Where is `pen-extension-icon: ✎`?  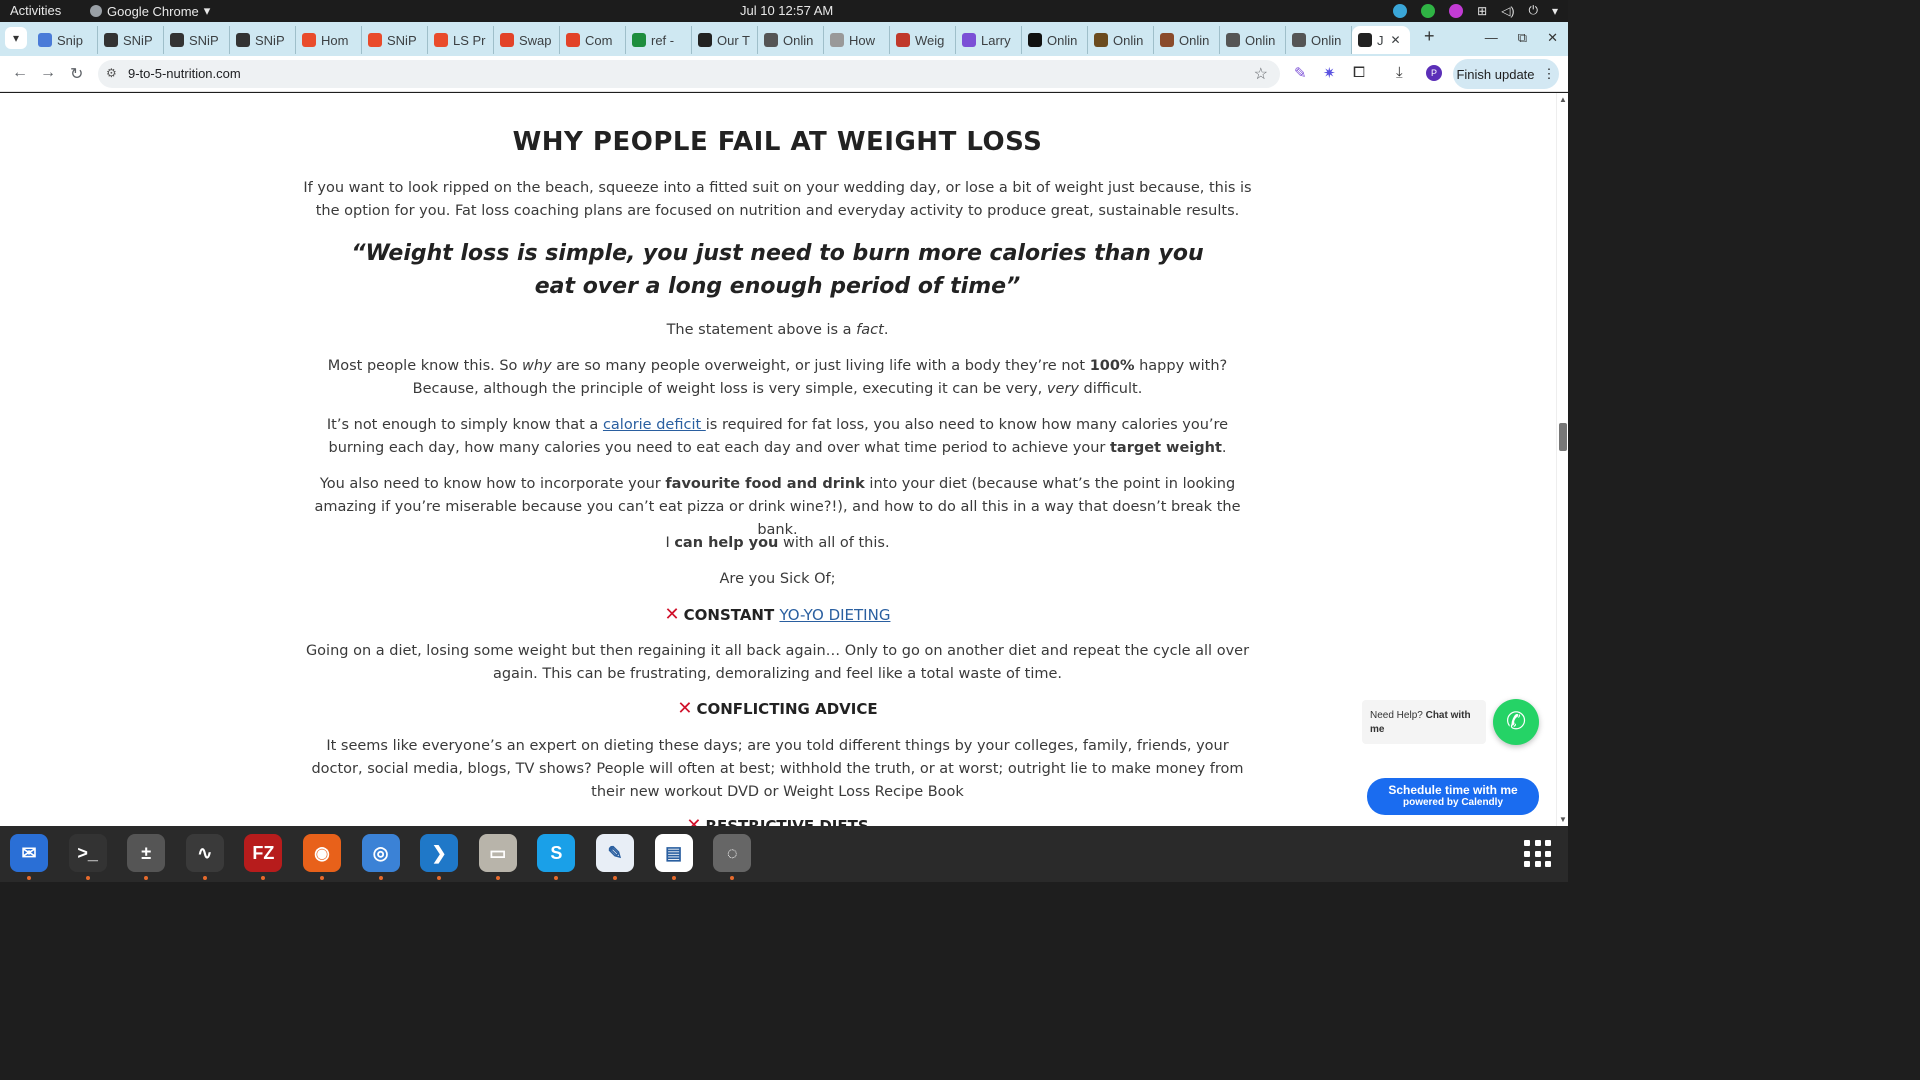
pen-extension-icon: ✎ is located at coordinates (1300, 73).